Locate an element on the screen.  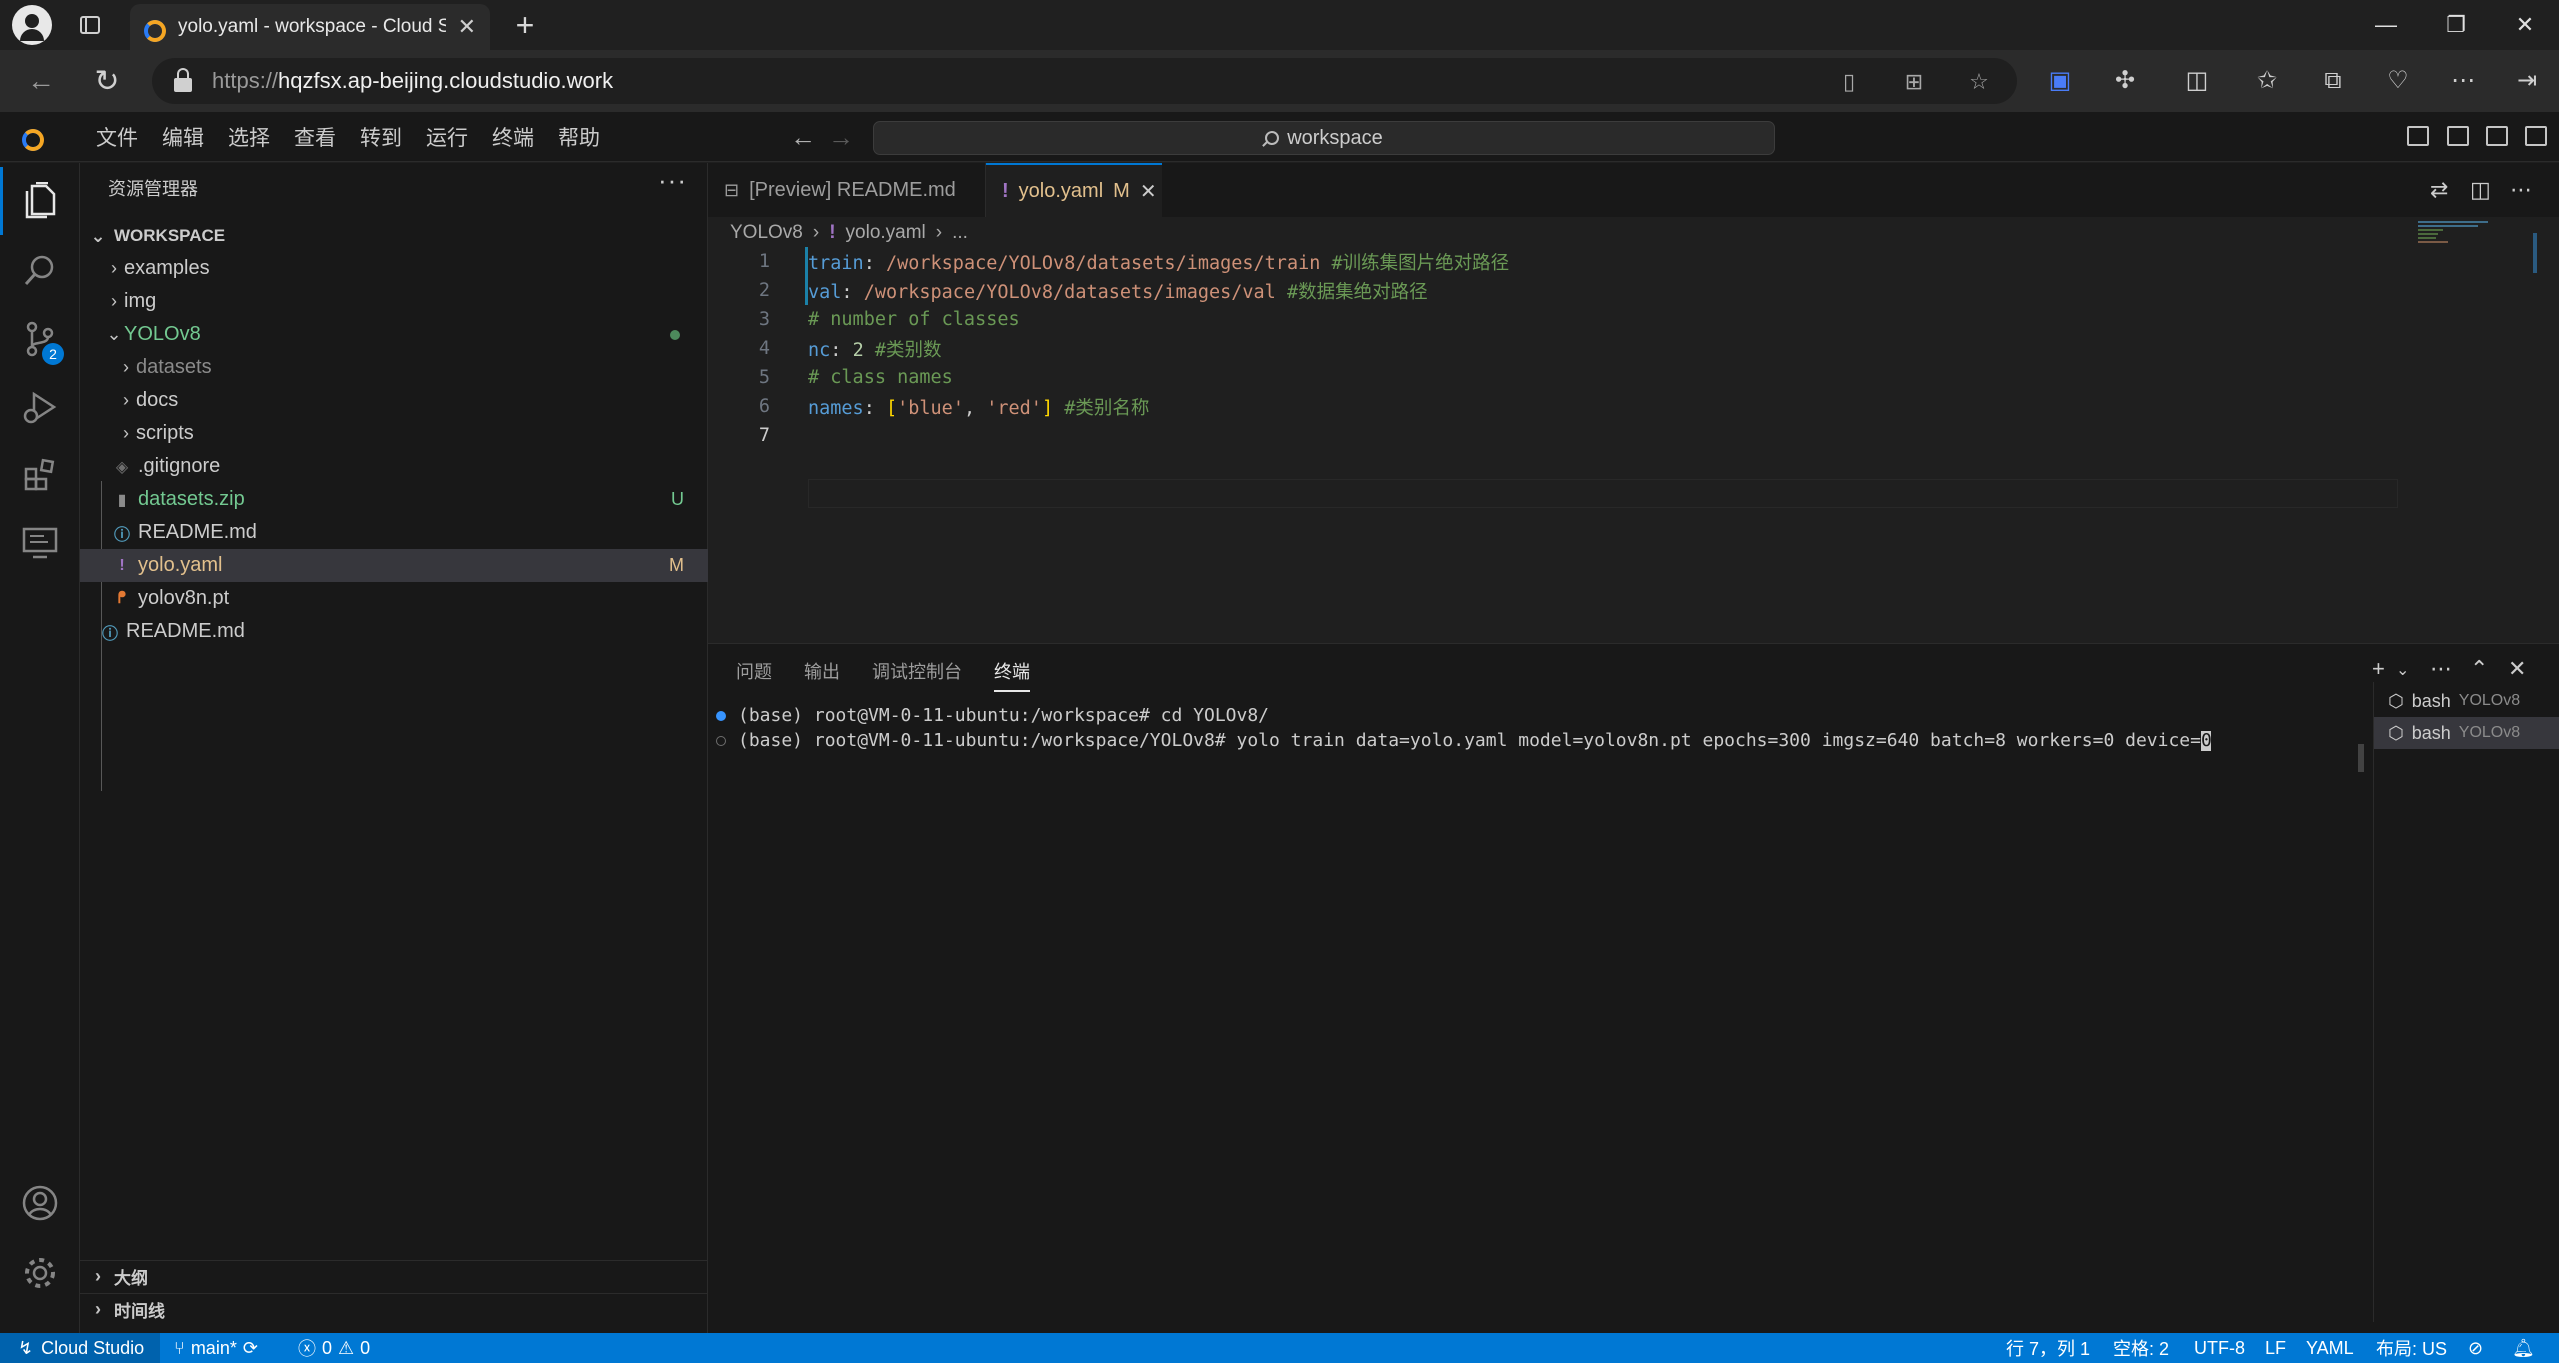
accounts-icon is located at coordinates (40, 1203).